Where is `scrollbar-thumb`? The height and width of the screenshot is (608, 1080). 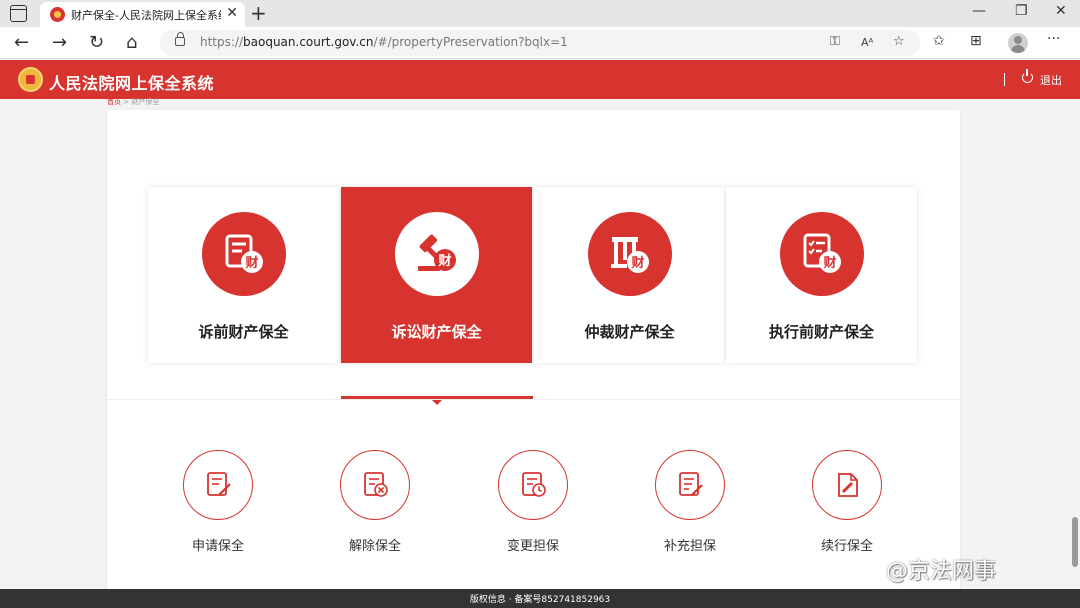
scrollbar-thumb is located at coordinates (1075, 542).